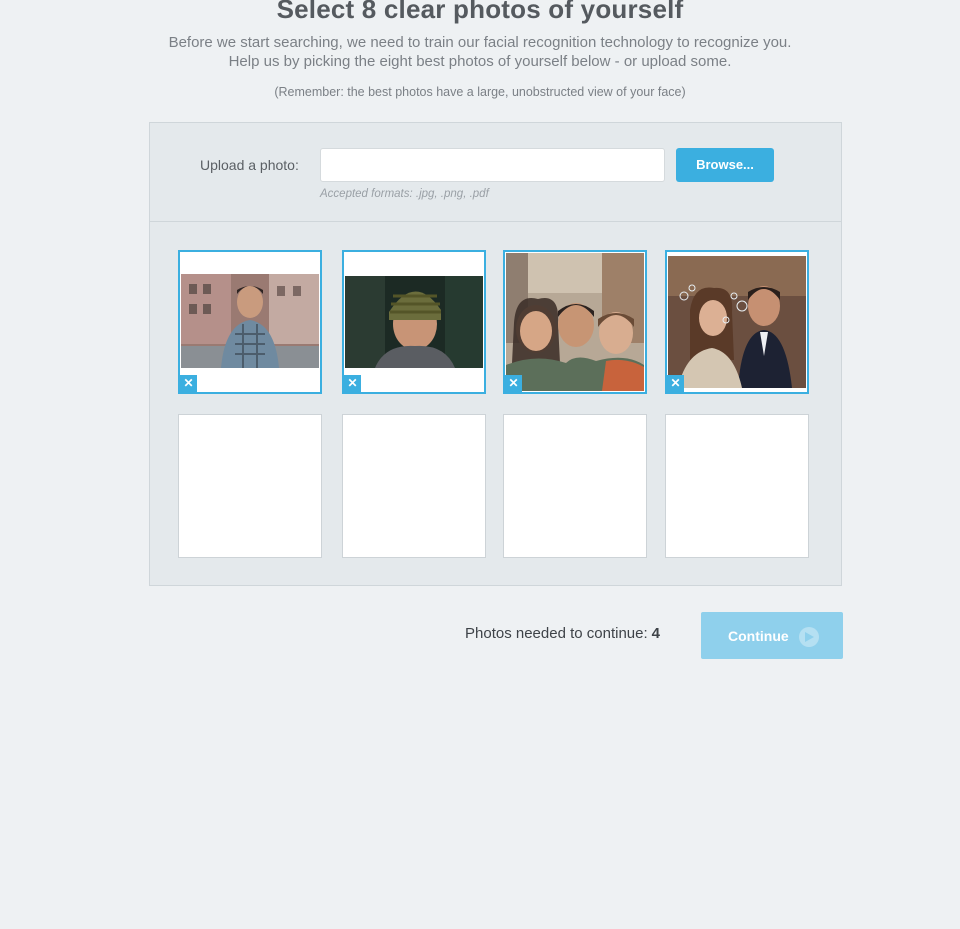  I want to click on remove-photo-1-close-icon: ✕, so click(188, 383).